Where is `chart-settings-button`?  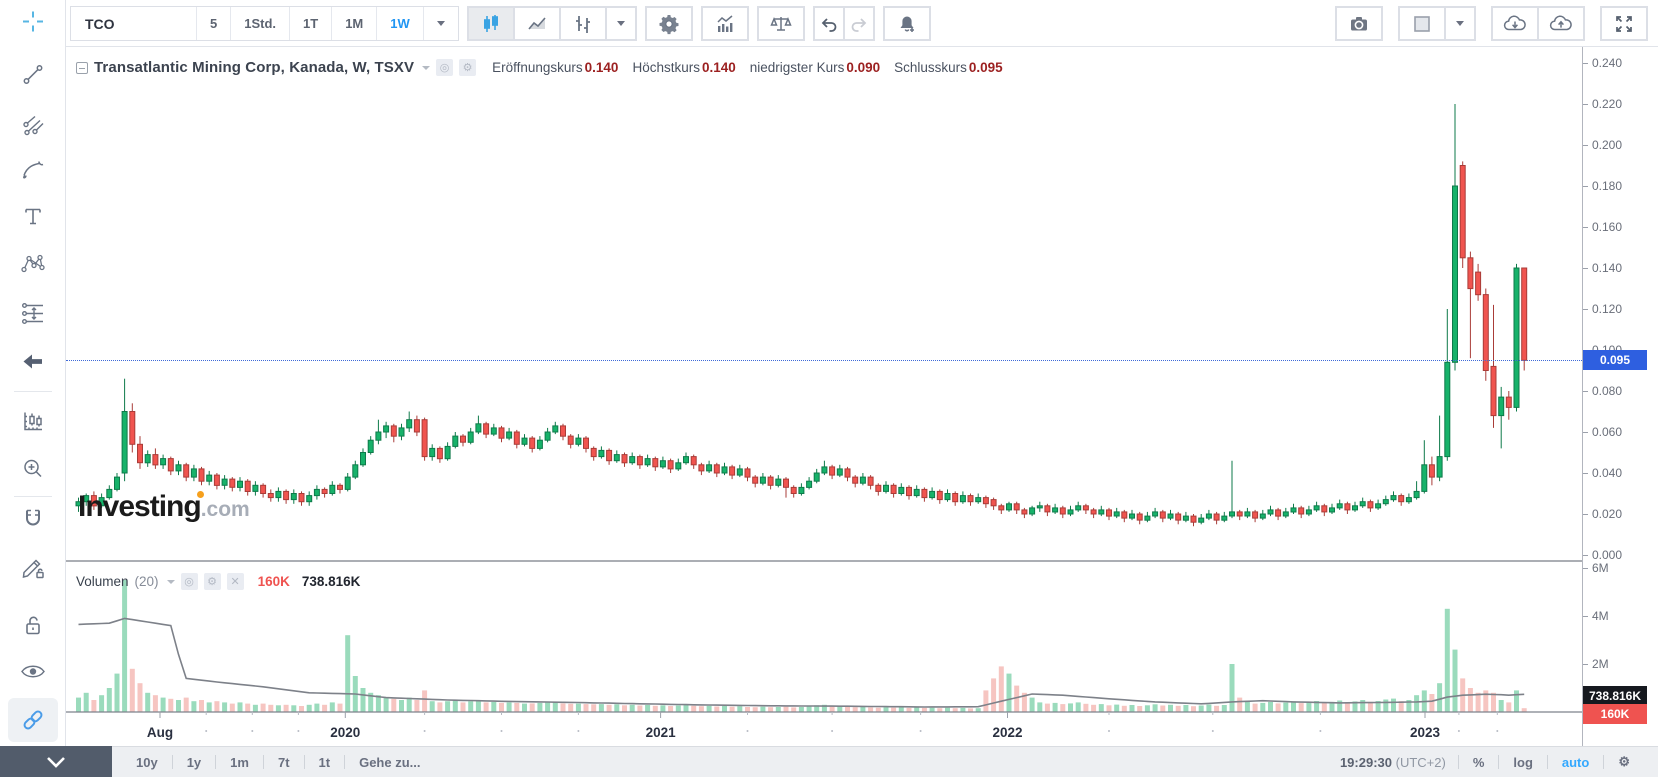
chart-settings-button is located at coordinates (668, 23).